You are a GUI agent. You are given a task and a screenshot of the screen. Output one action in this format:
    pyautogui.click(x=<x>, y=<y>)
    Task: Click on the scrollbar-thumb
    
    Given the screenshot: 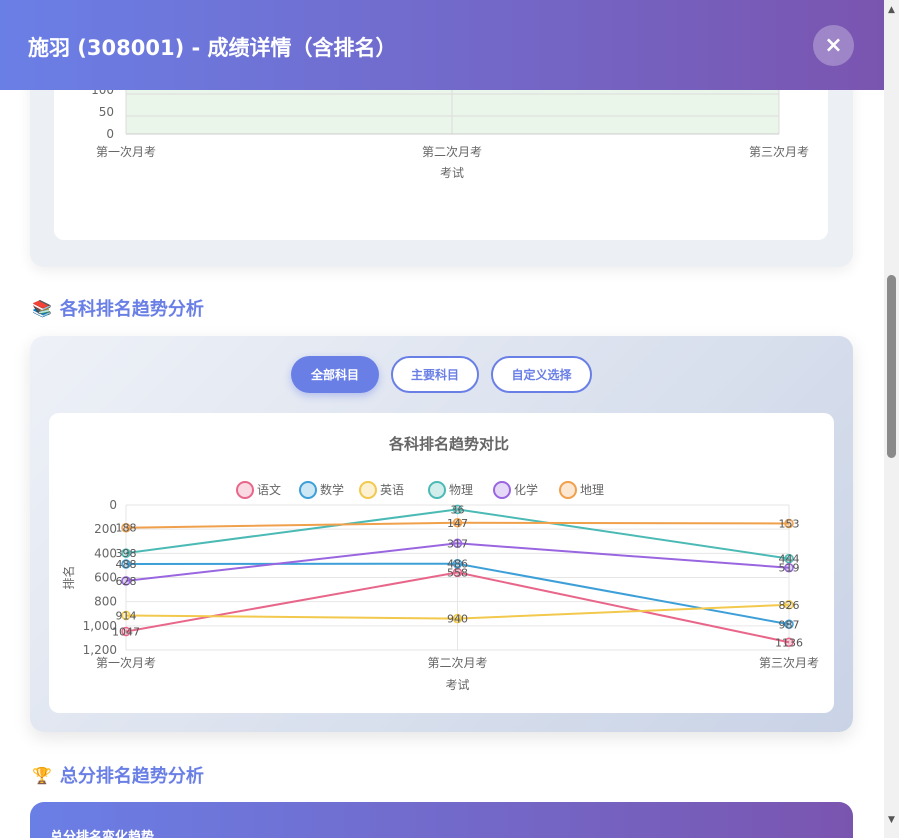 What is the action you would take?
    pyautogui.click(x=891, y=366)
    